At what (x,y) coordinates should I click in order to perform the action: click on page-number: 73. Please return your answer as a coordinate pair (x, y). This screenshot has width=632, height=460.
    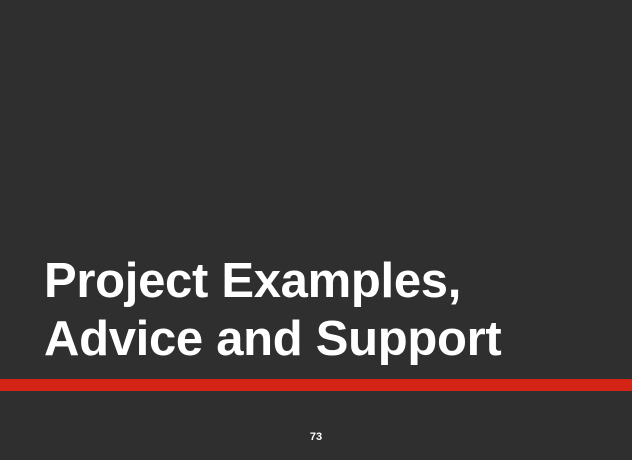
    Looking at the image, I should click on (316, 437).